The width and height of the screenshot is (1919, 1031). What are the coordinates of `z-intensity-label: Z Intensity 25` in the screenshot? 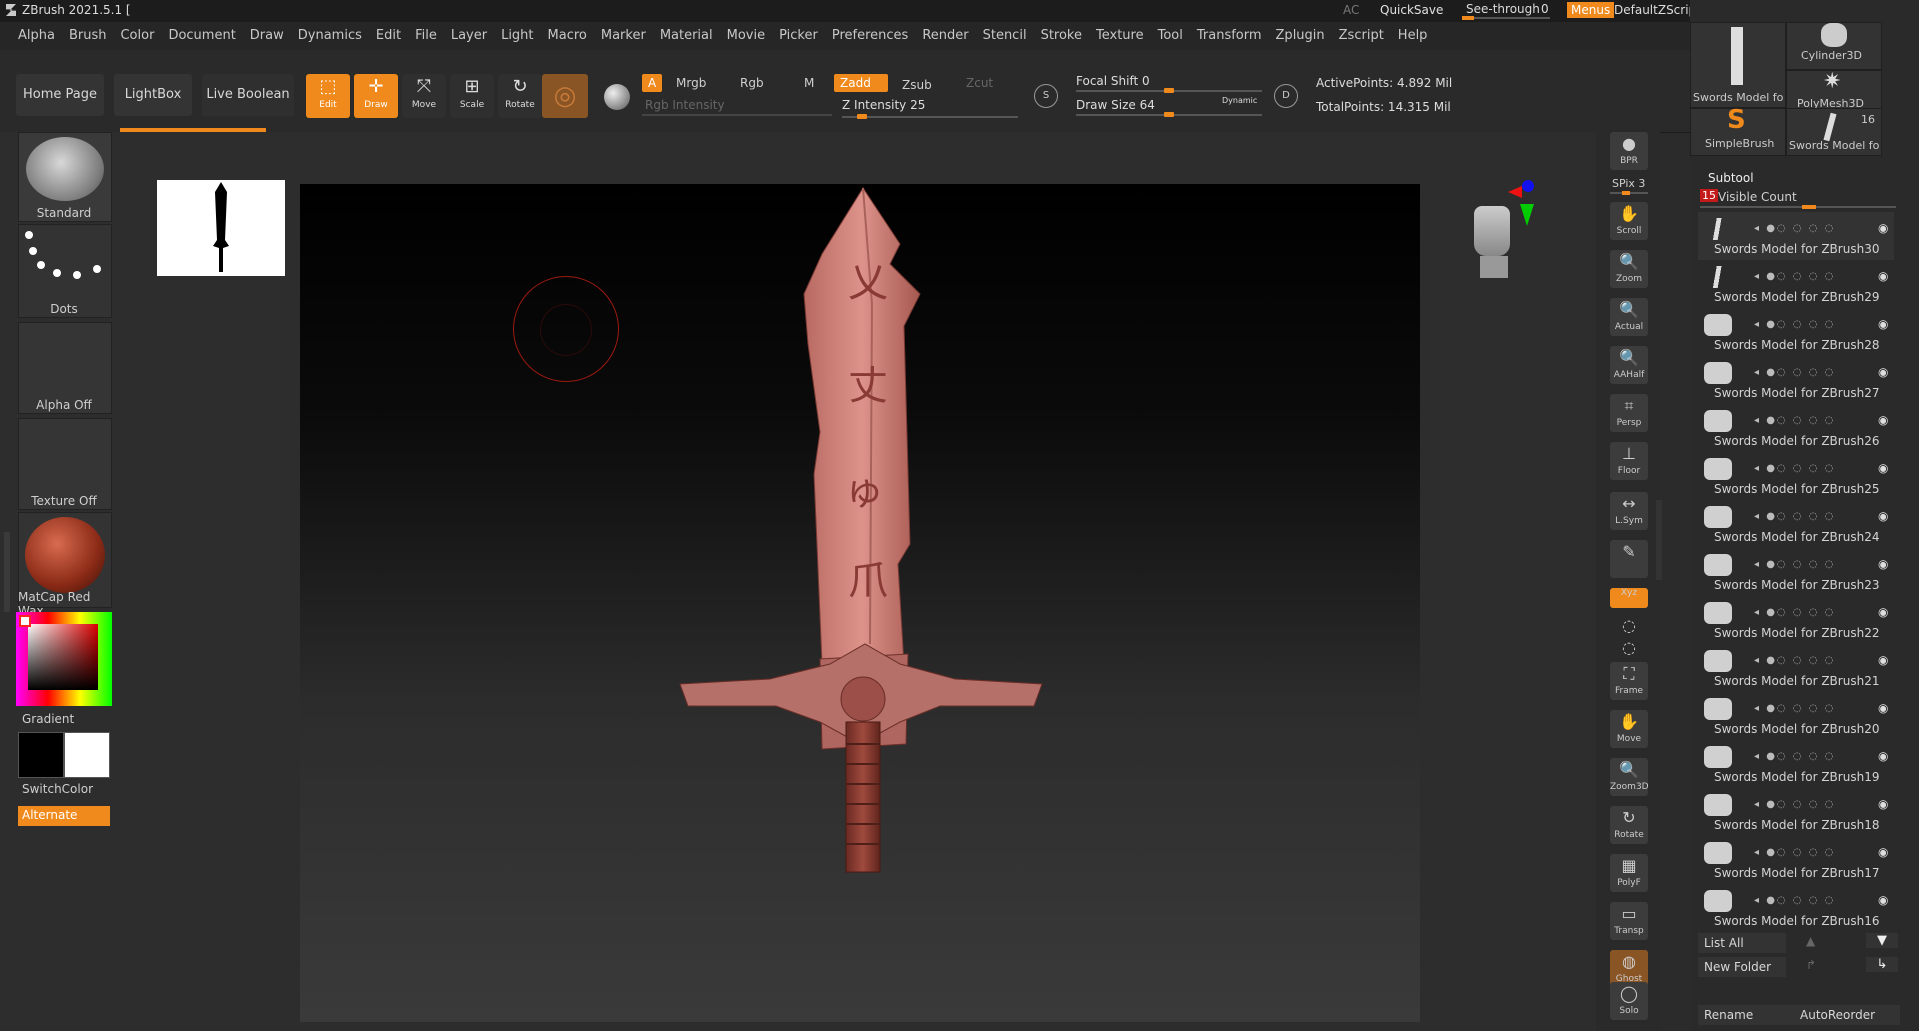 It's located at (883, 105).